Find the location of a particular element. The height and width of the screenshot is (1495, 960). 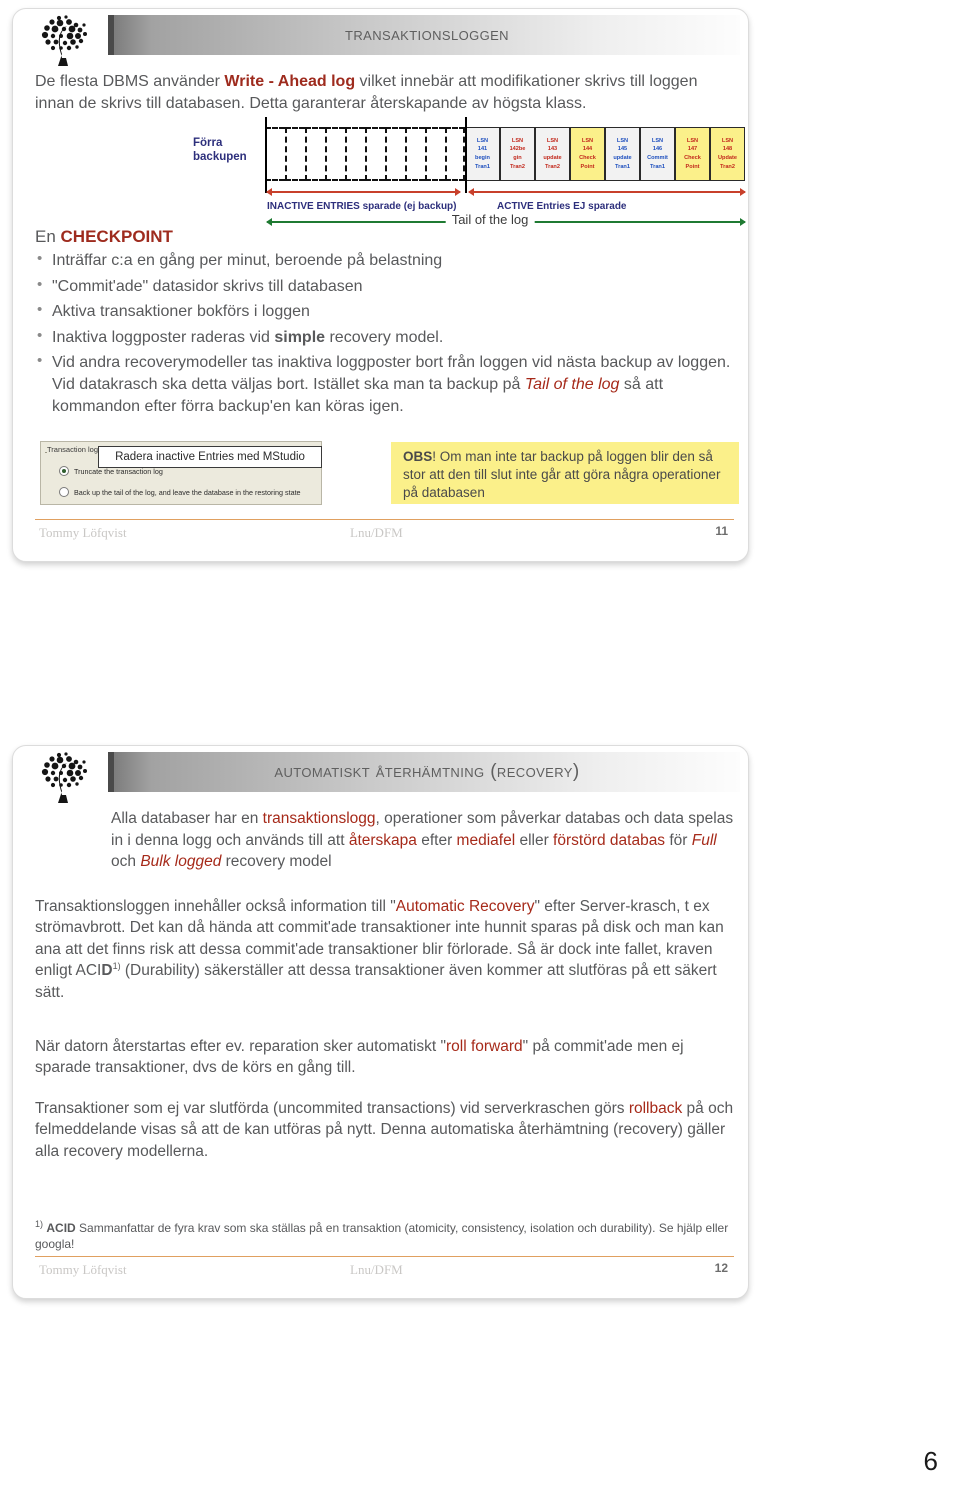

lead-e: för is located at coordinates (678, 840).